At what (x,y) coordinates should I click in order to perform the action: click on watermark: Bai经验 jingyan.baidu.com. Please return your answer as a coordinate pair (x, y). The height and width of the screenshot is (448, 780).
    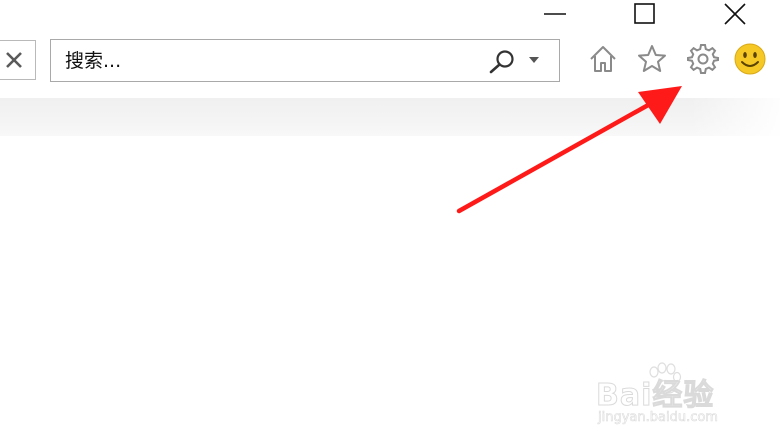
    Looking at the image, I should click on (675, 395).